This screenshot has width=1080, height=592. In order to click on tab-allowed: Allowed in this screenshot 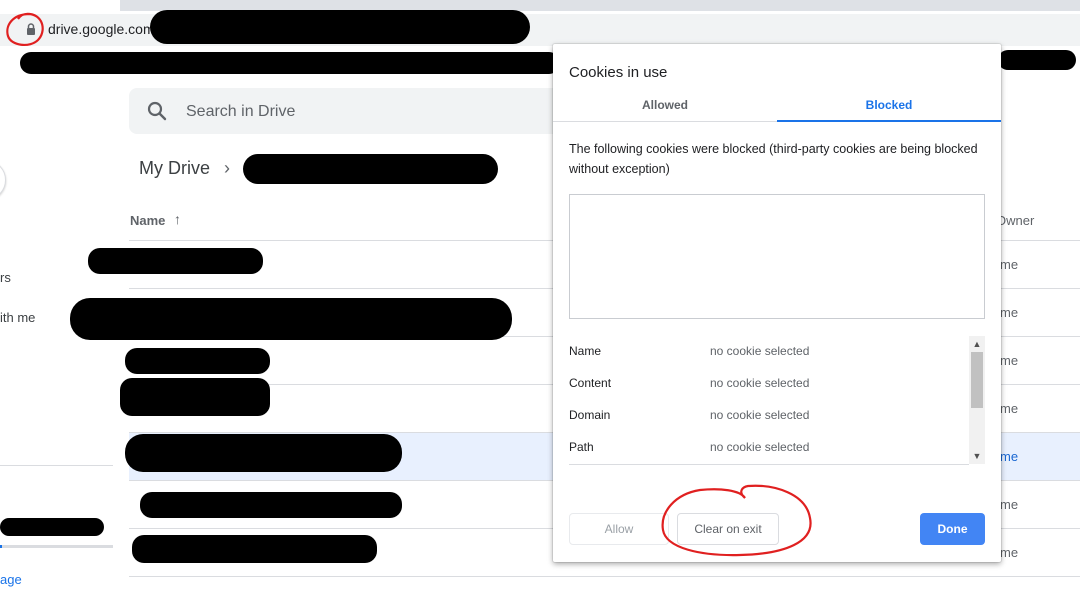, I will do `click(665, 105)`.